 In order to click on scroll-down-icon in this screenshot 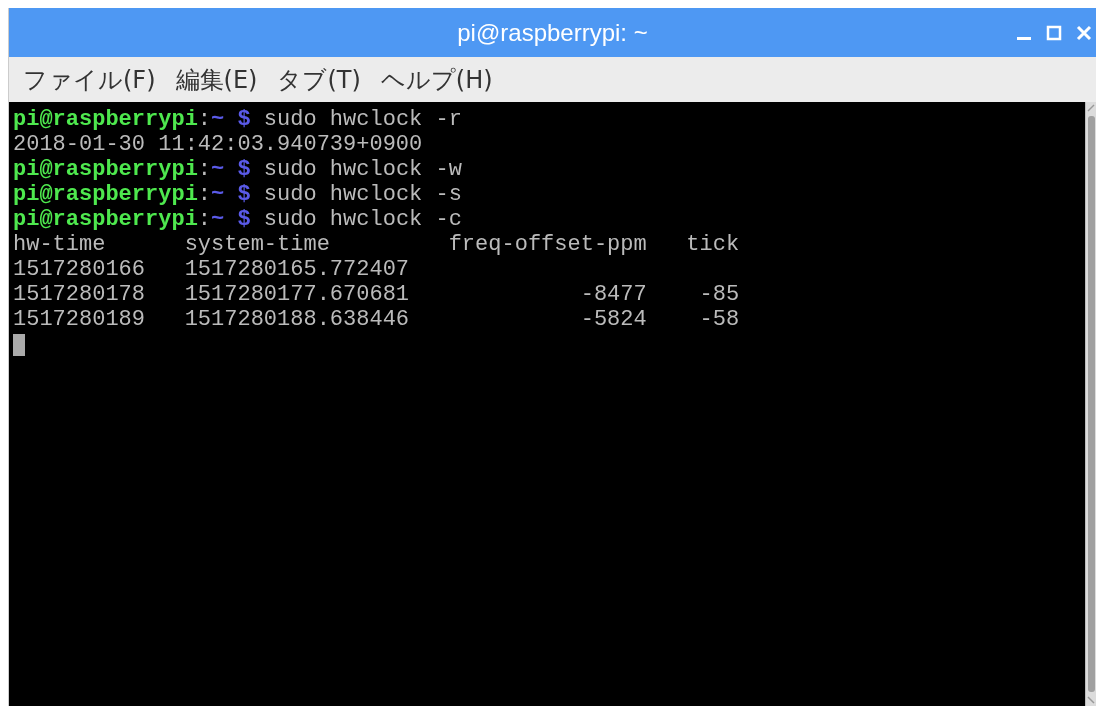, I will do `click(1091, 700)`.